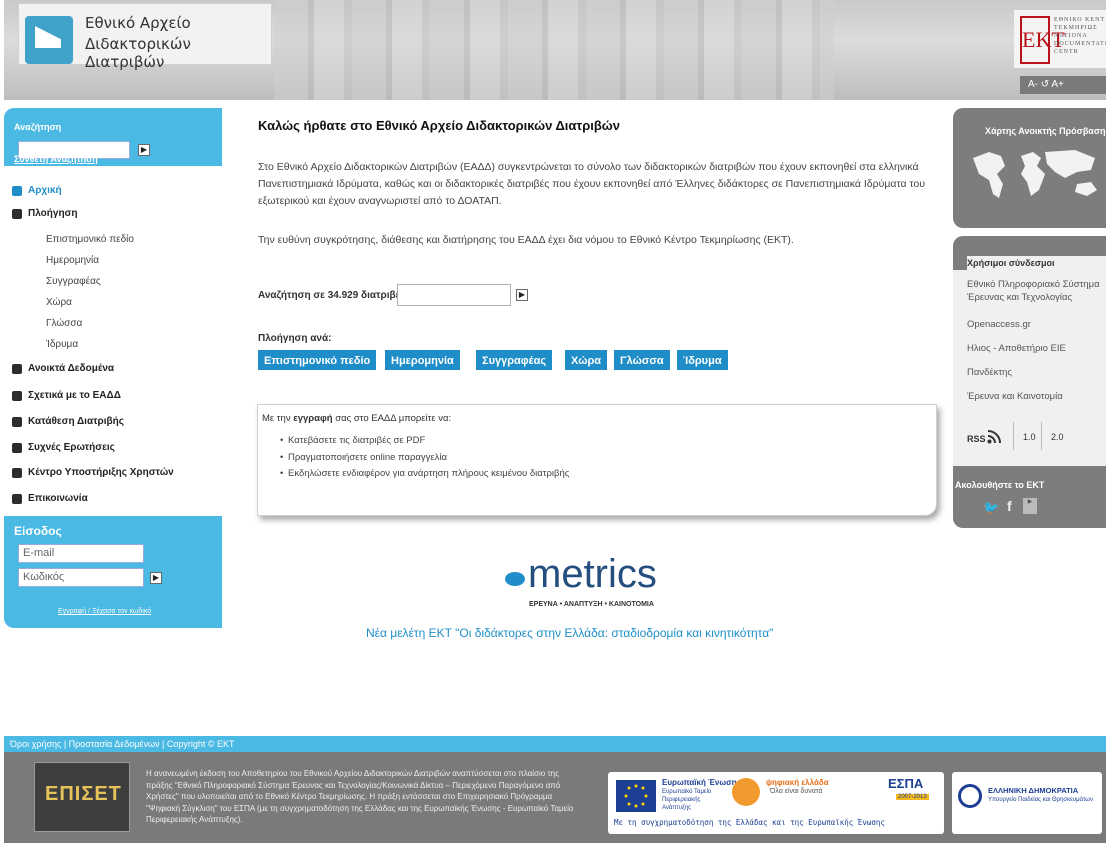 This screenshot has width=1106, height=843. I want to click on home-icon, so click(17, 191).